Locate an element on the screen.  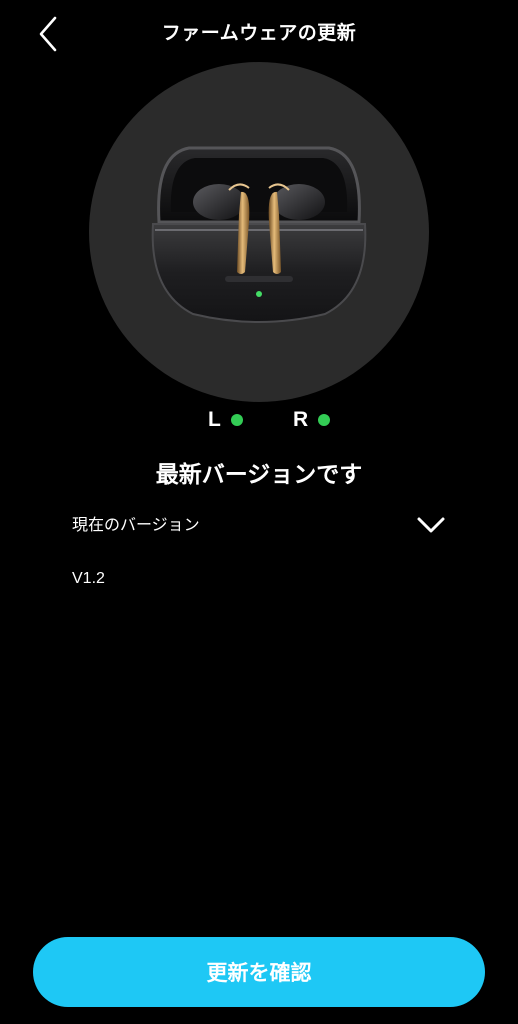
earbuds-case-image is located at coordinates (259, 234).